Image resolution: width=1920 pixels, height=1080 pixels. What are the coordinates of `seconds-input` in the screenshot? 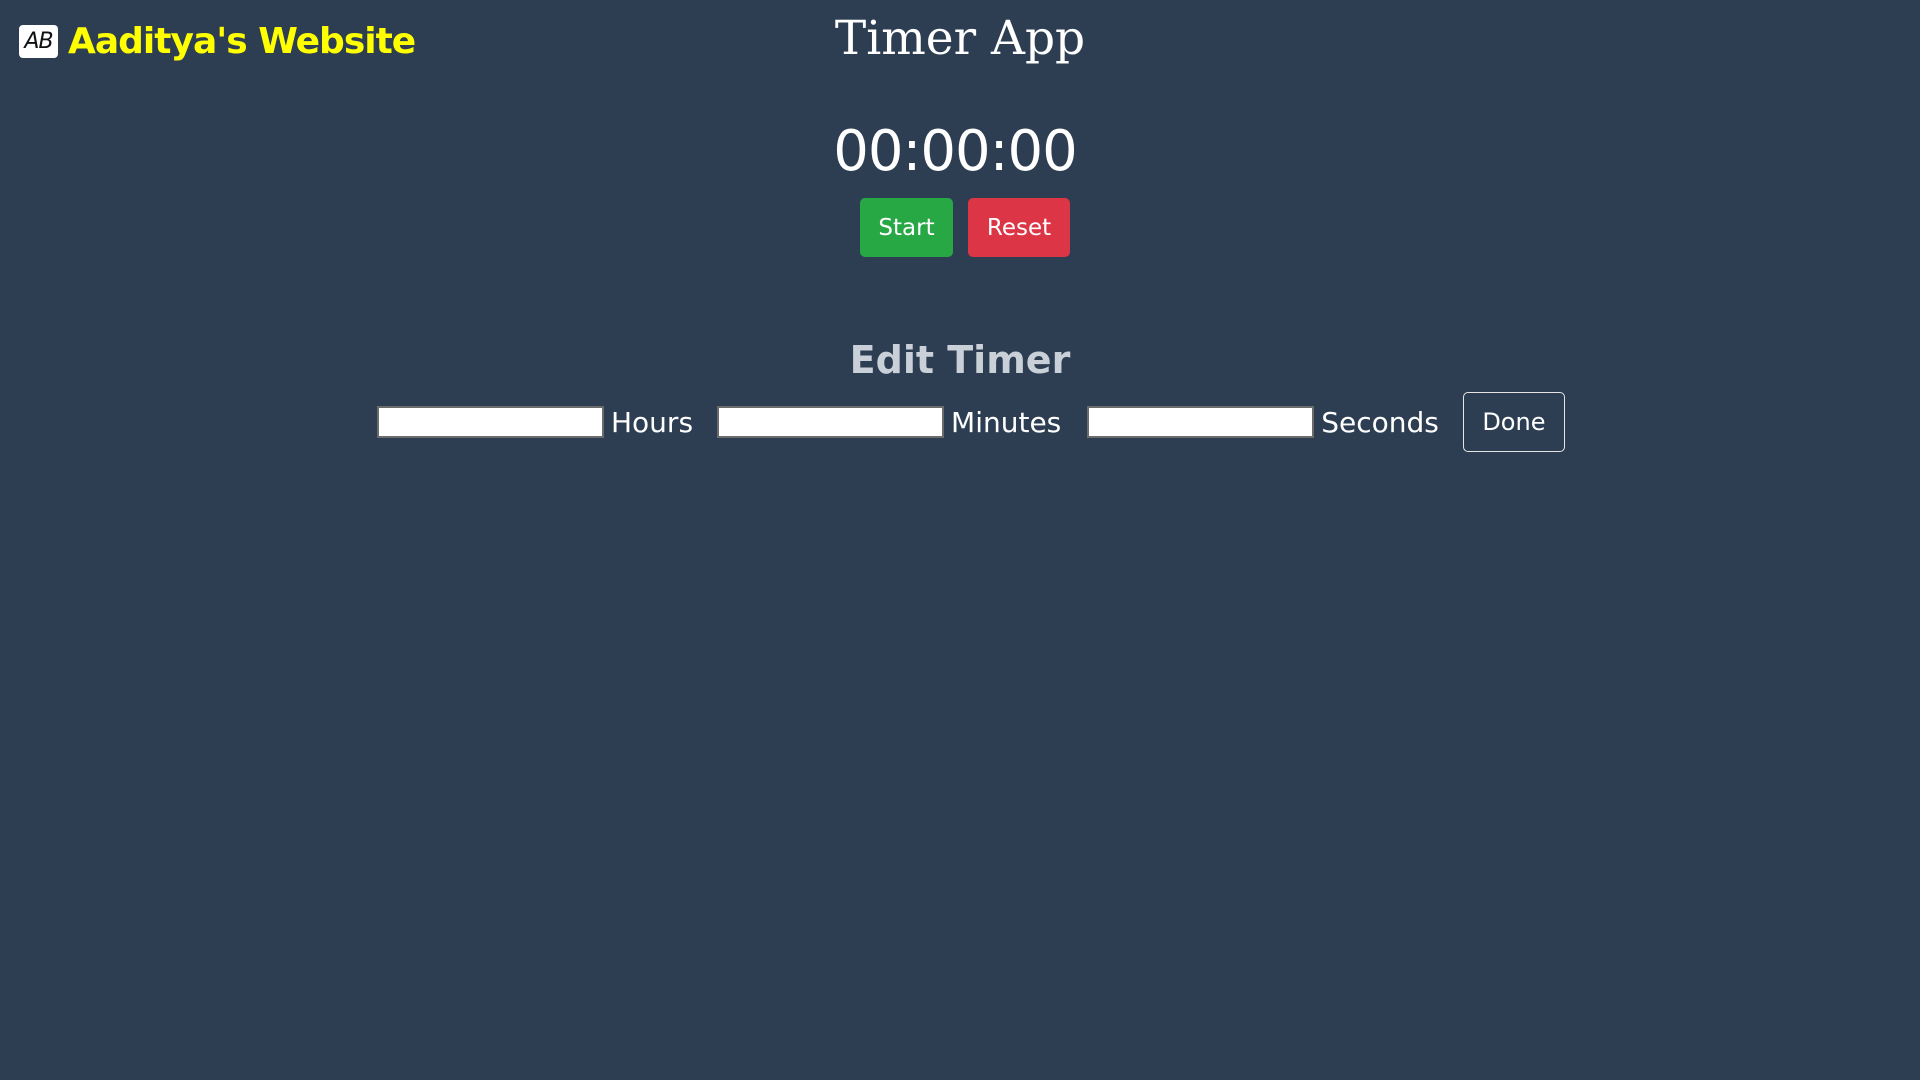 It's located at (1201, 422).